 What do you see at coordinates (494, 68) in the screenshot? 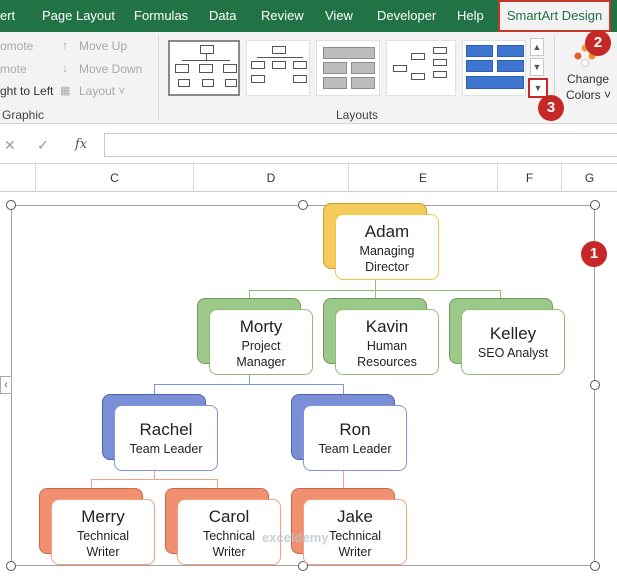
I see `layout-thumb-blue-list` at bounding box center [494, 68].